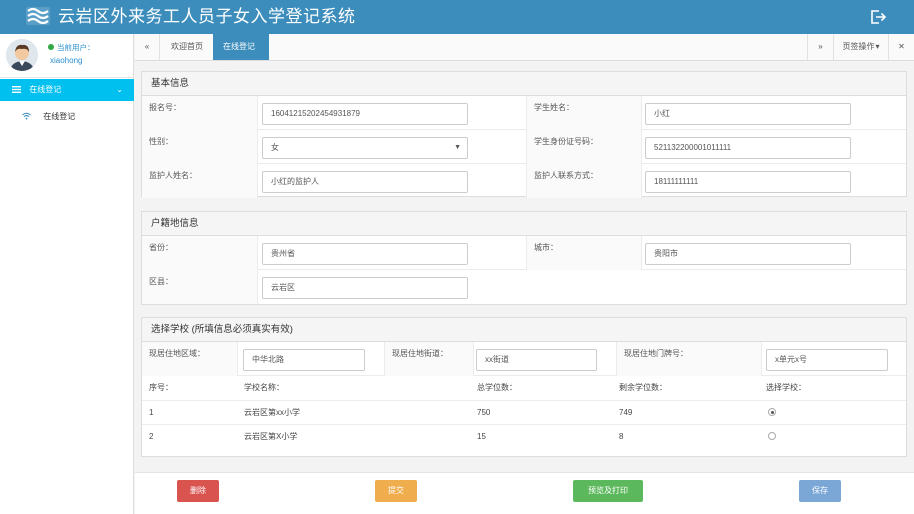 This screenshot has width=914, height=514. What do you see at coordinates (878, 17) in the screenshot?
I see `logout-icon` at bounding box center [878, 17].